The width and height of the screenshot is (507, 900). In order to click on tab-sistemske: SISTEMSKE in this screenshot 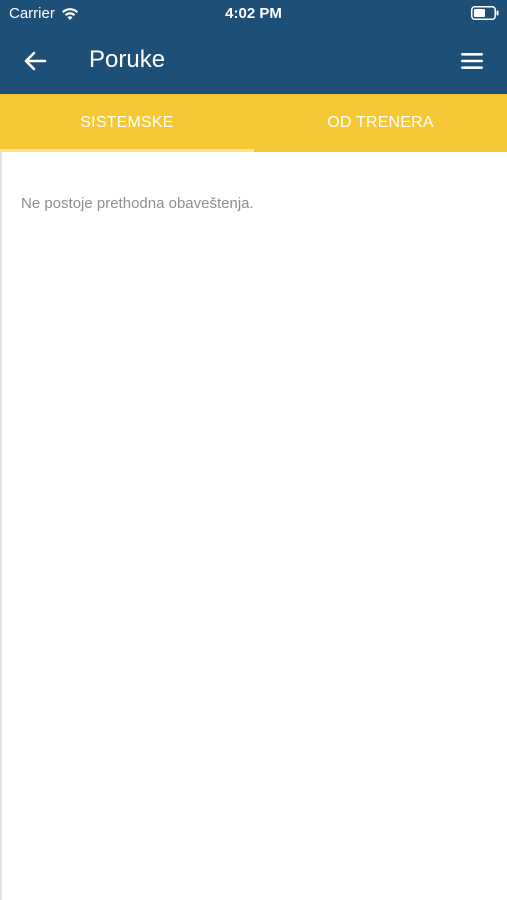, I will do `click(127, 123)`.